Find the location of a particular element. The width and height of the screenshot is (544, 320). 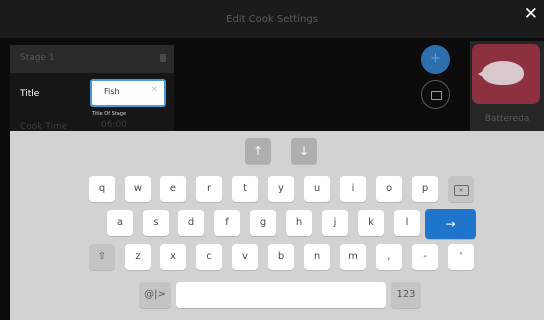

stage-header: Stage 1 is located at coordinates (92, 59).